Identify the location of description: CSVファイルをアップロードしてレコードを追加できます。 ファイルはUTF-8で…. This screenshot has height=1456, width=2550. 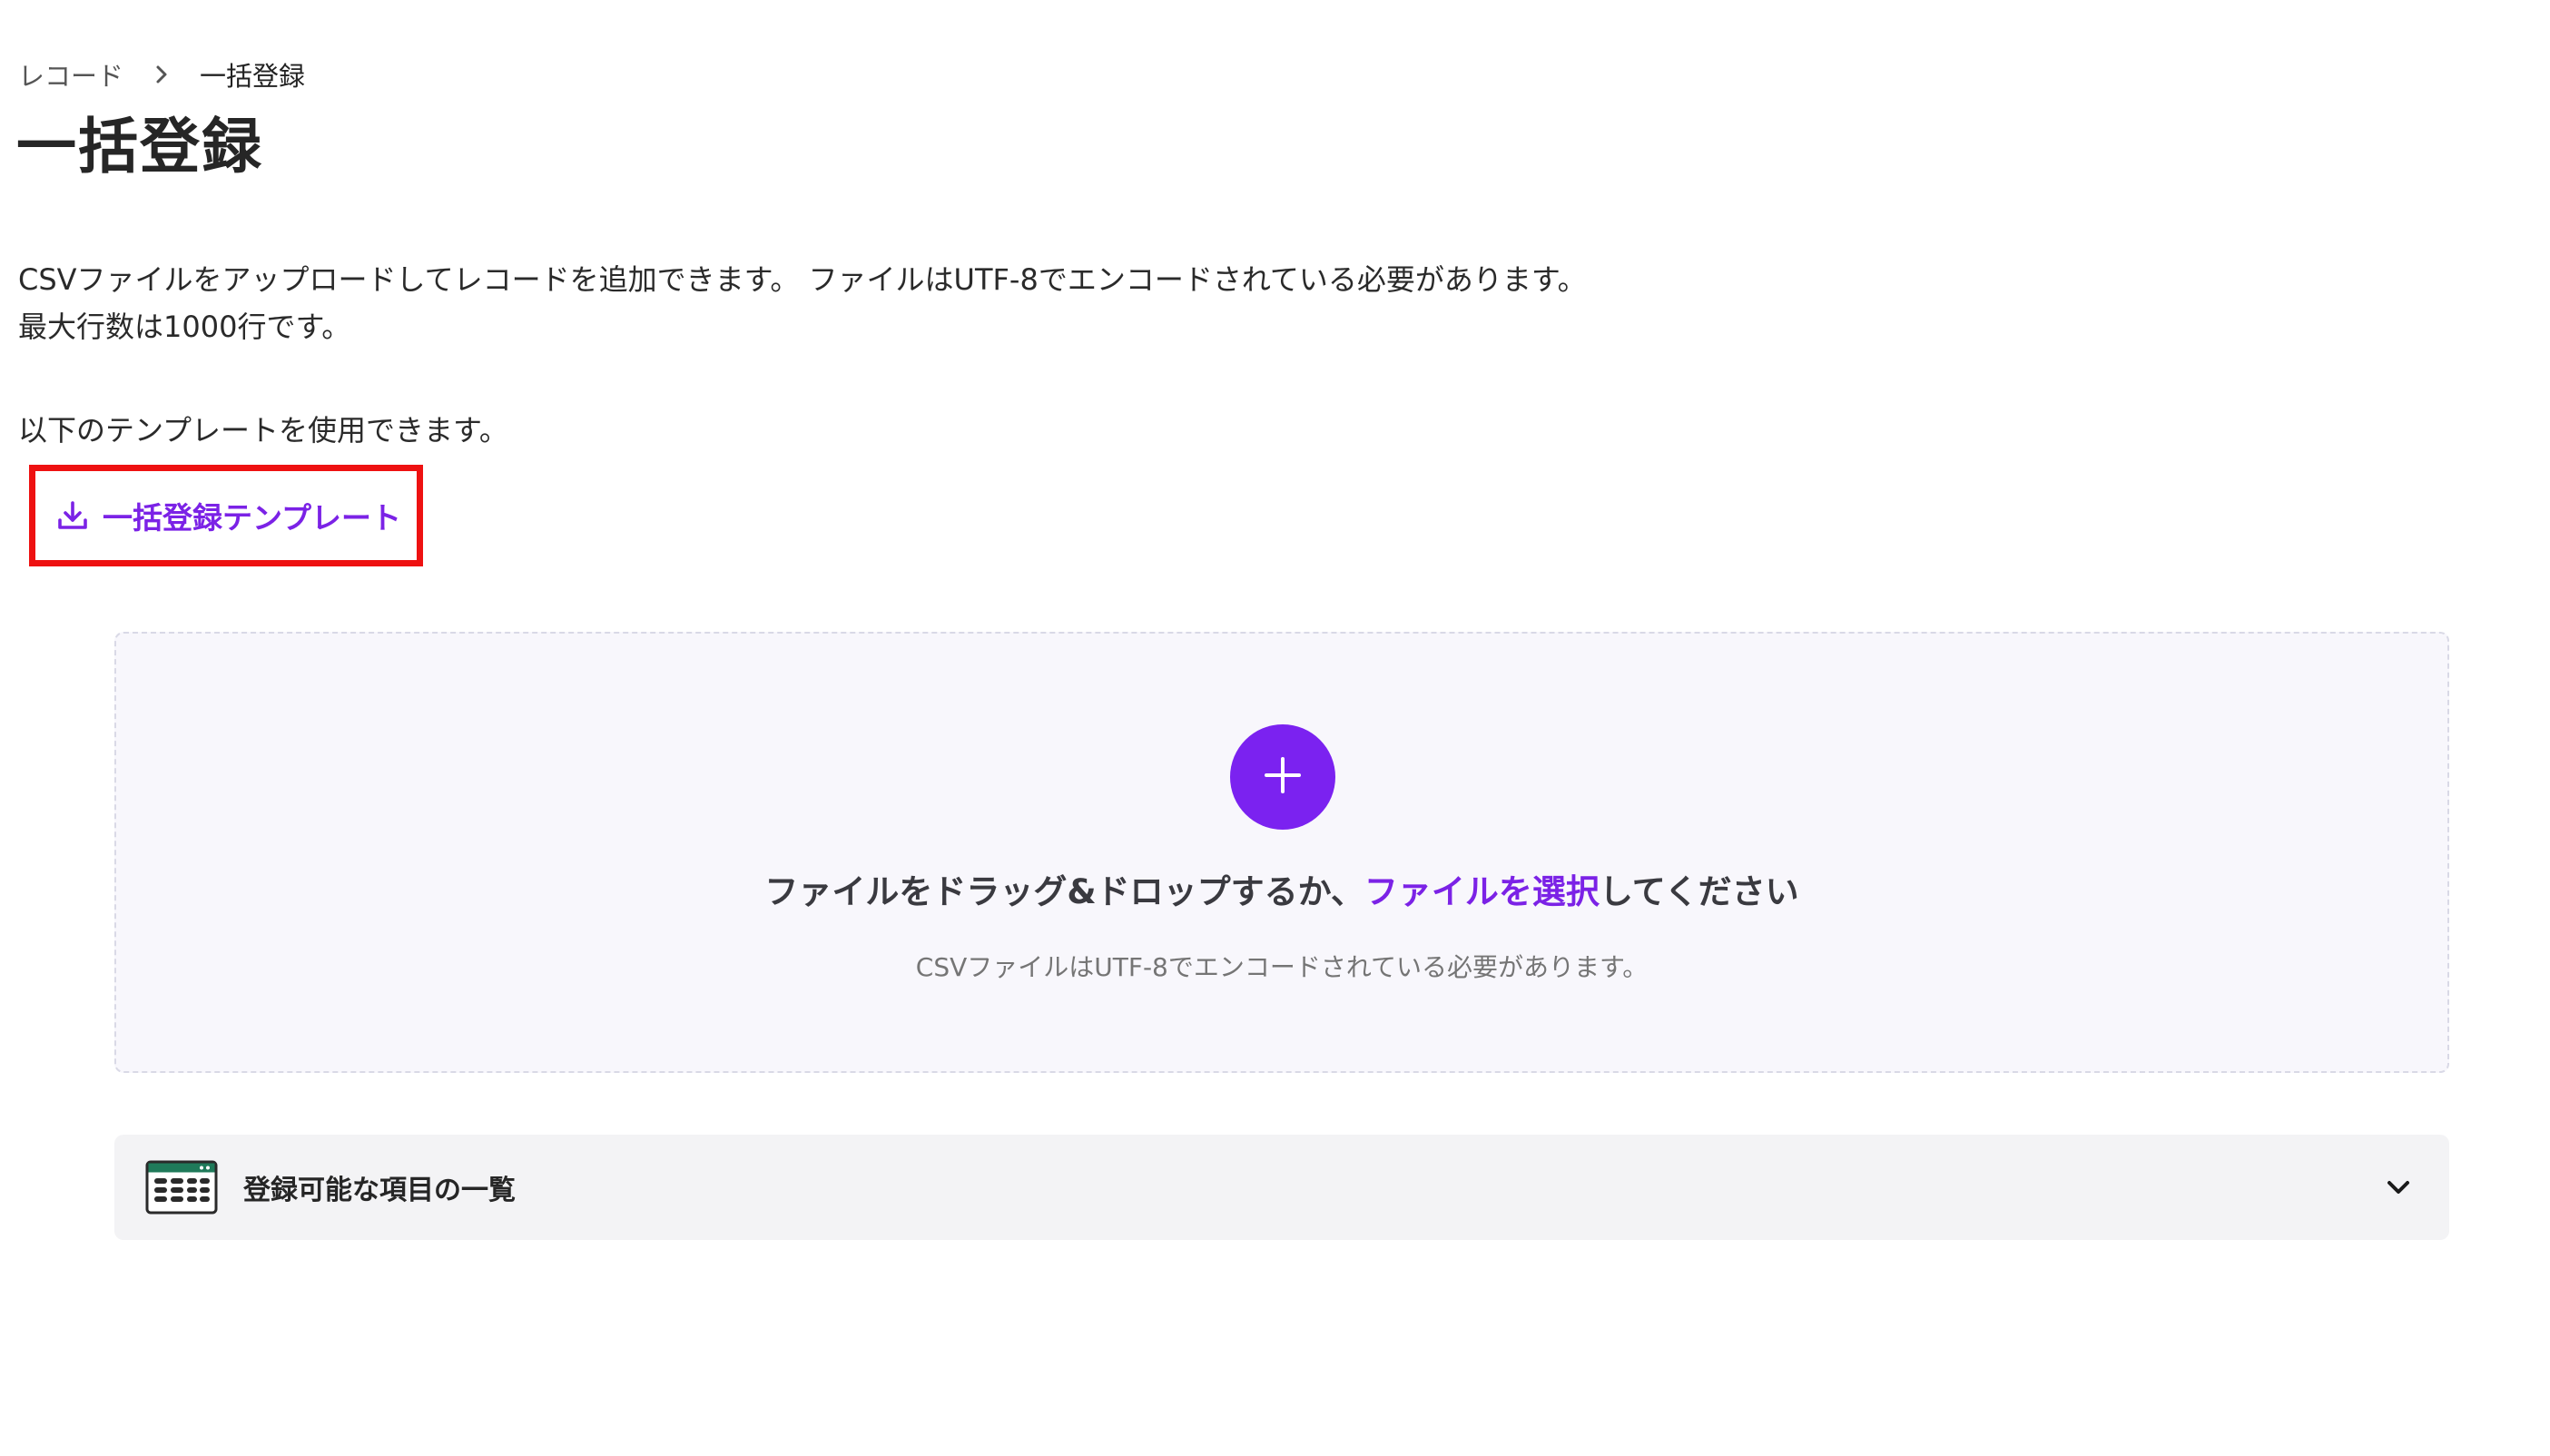
(802, 303).